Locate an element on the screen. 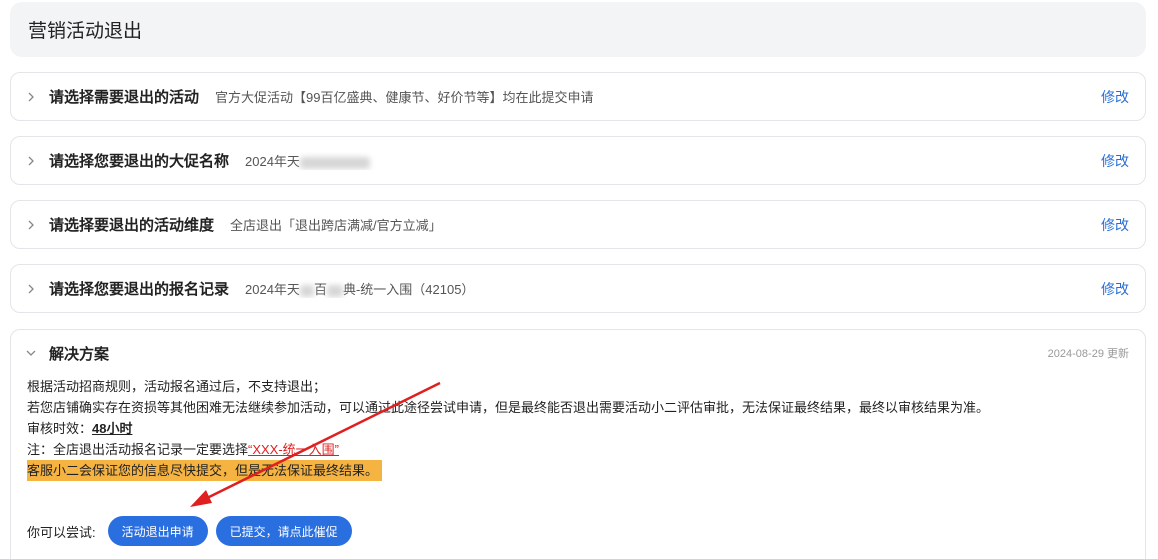 The width and height of the screenshot is (1158, 559). step-title: 请选择要退出的活动维度 is located at coordinates (132, 225).